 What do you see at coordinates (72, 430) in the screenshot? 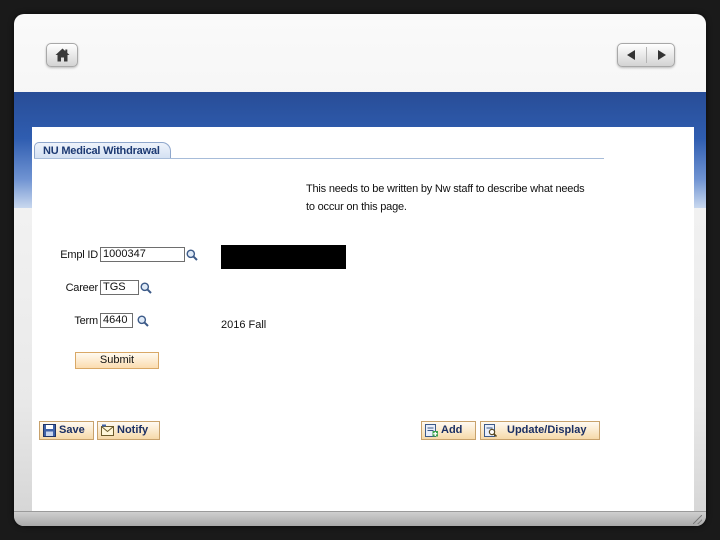
I see `save-label: Save` at bounding box center [72, 430].